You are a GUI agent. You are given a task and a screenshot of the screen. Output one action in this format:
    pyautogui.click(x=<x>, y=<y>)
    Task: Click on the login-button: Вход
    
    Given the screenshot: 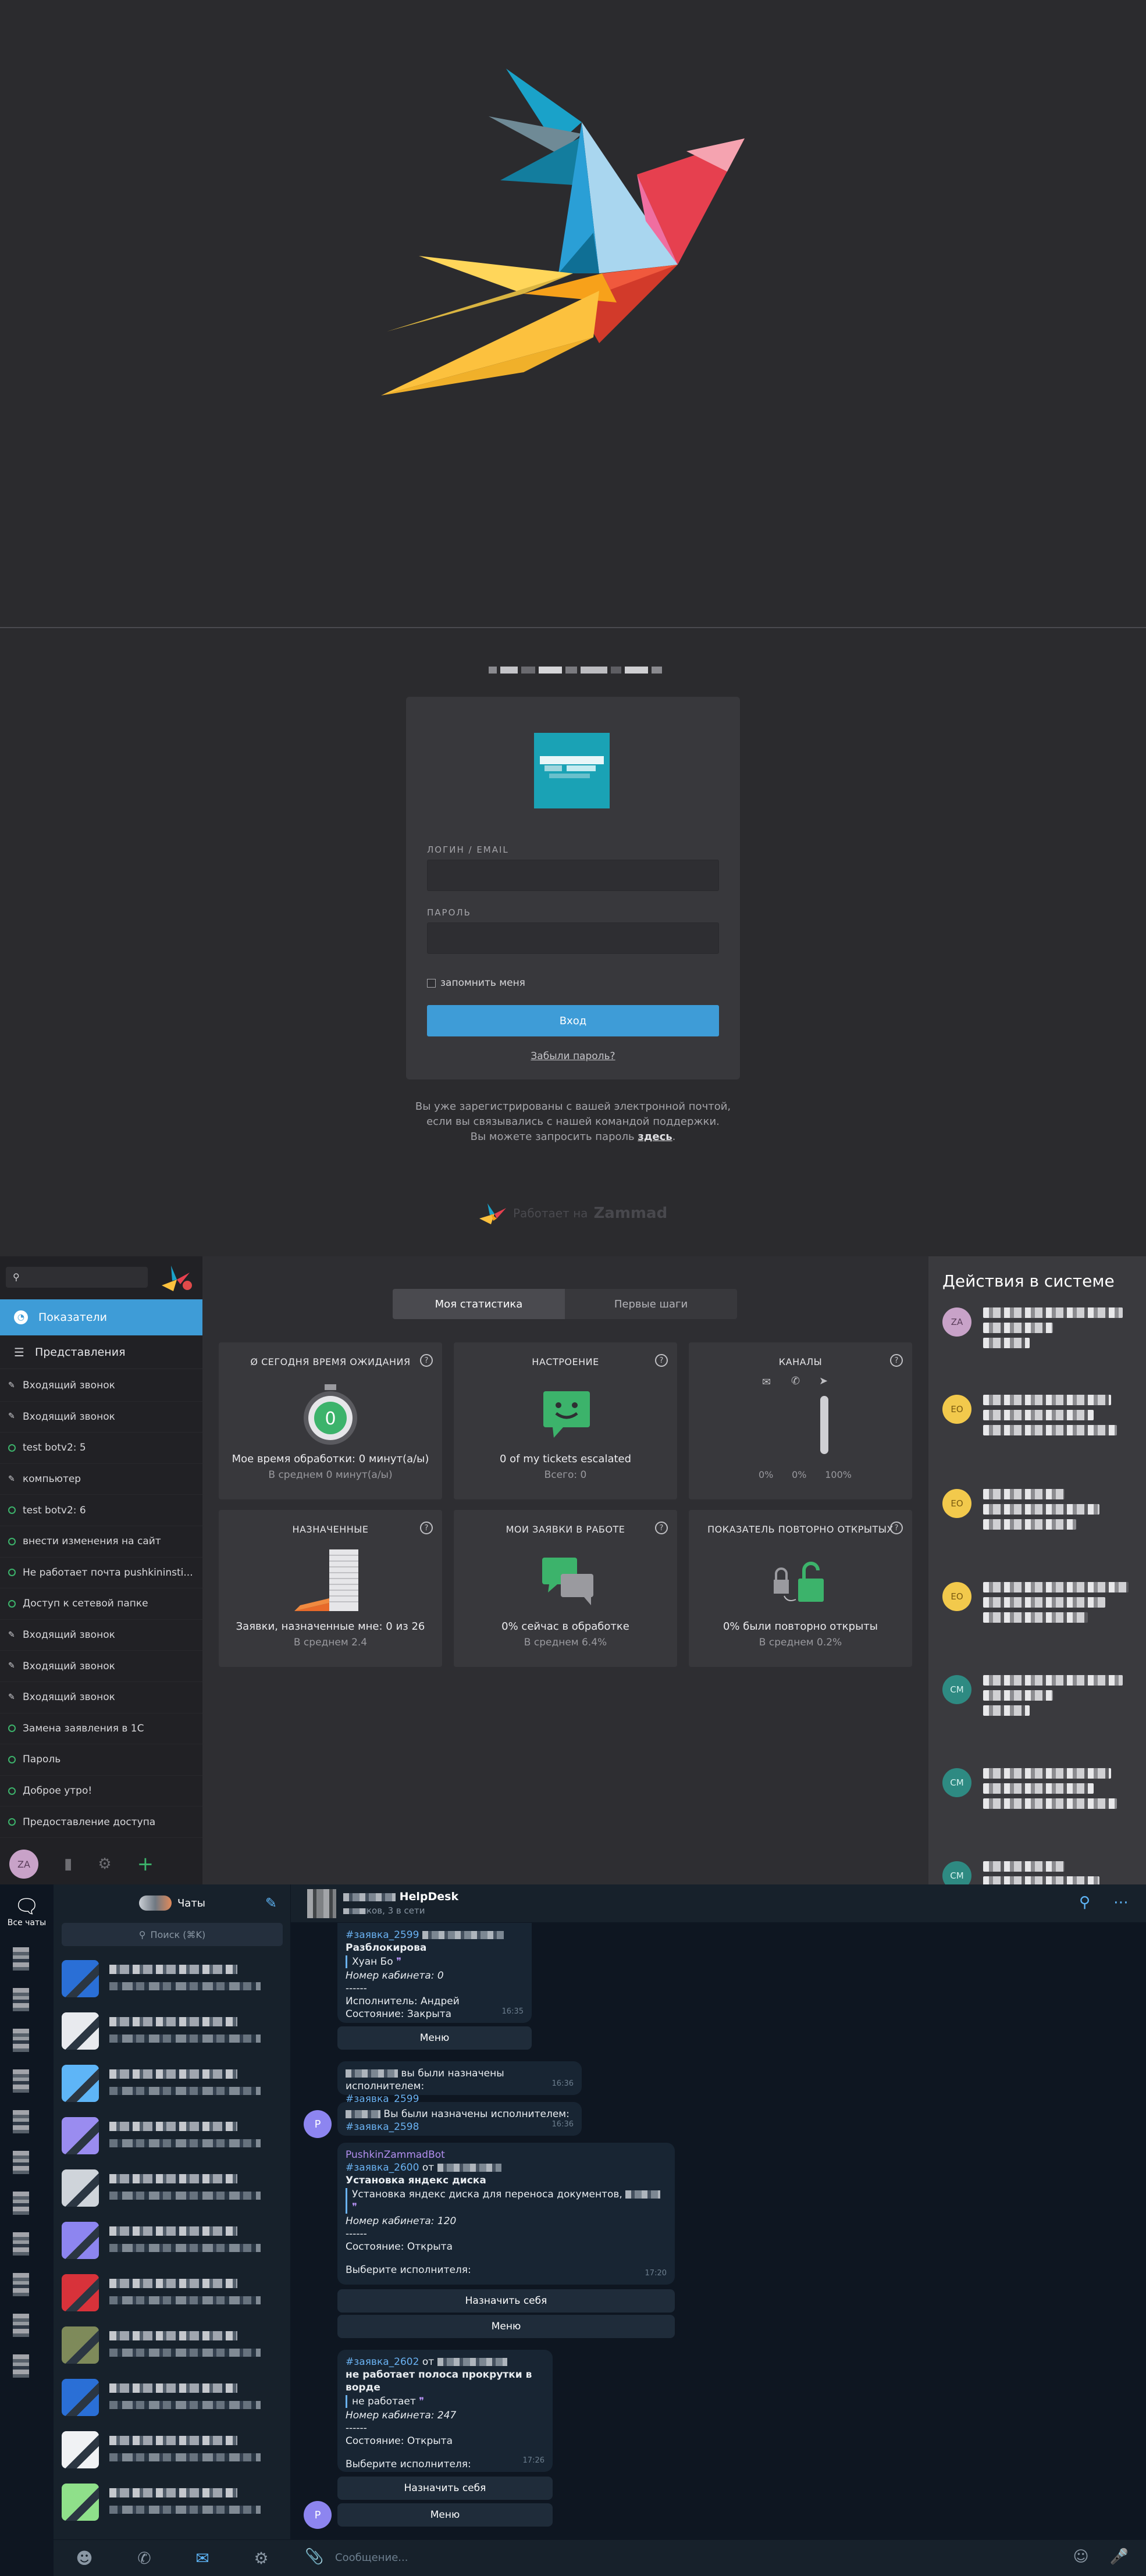 What is the action you would take?
    pyautogui.click(x=573, y=1020)
    